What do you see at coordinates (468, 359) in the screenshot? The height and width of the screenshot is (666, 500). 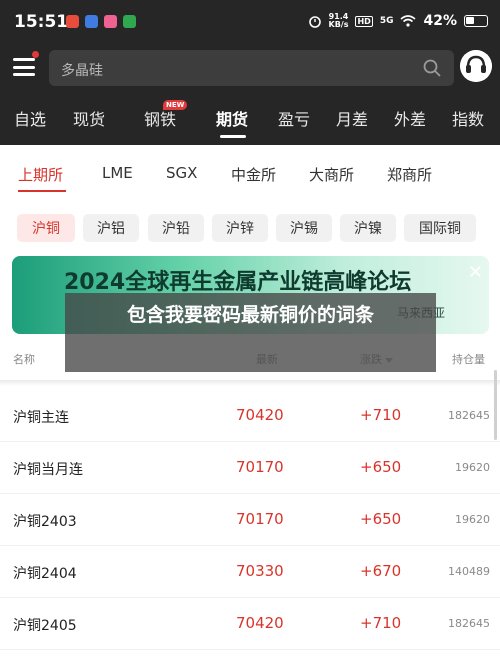 I see `col-open-interest: 持仓量` at bounding box center [468, 359].